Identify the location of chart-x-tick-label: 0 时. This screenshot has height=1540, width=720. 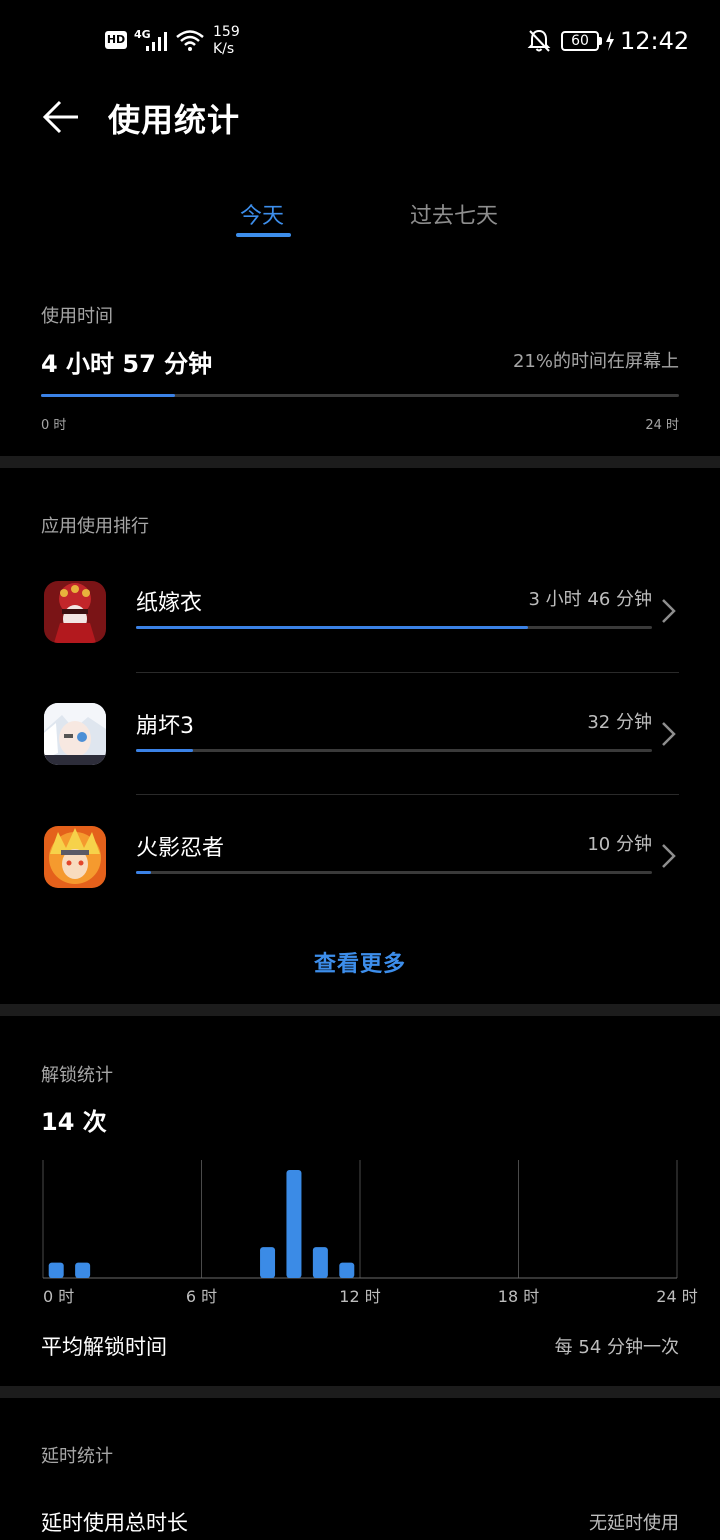
(58, 1296).